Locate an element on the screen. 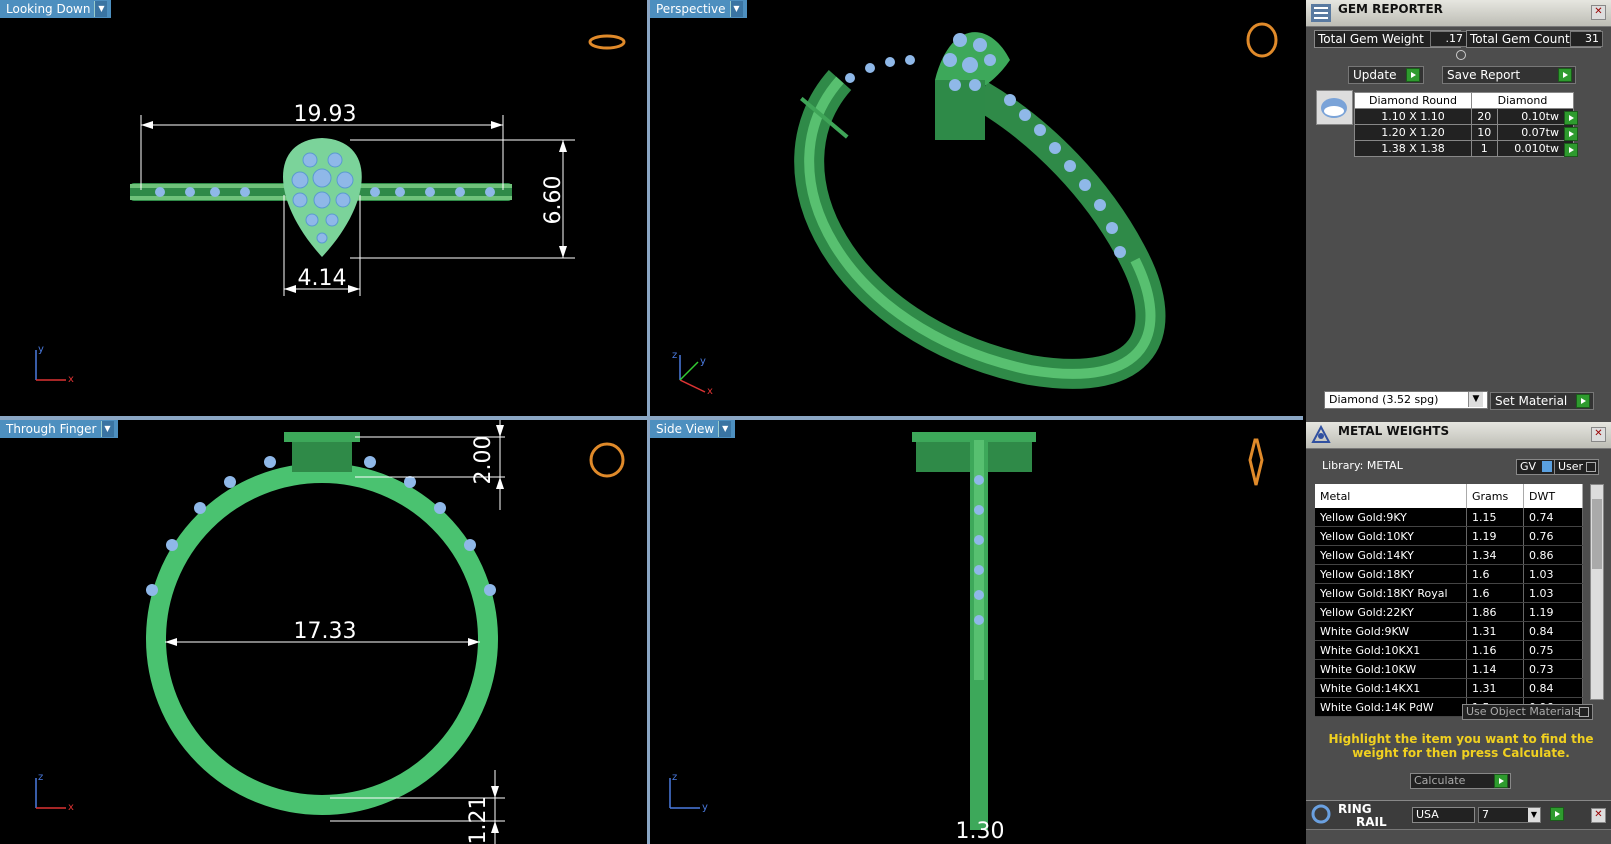 Image resolution: width=1611 pixels, height=844 pixels. calculate-go-icon is located at coordinates (1501, 781).